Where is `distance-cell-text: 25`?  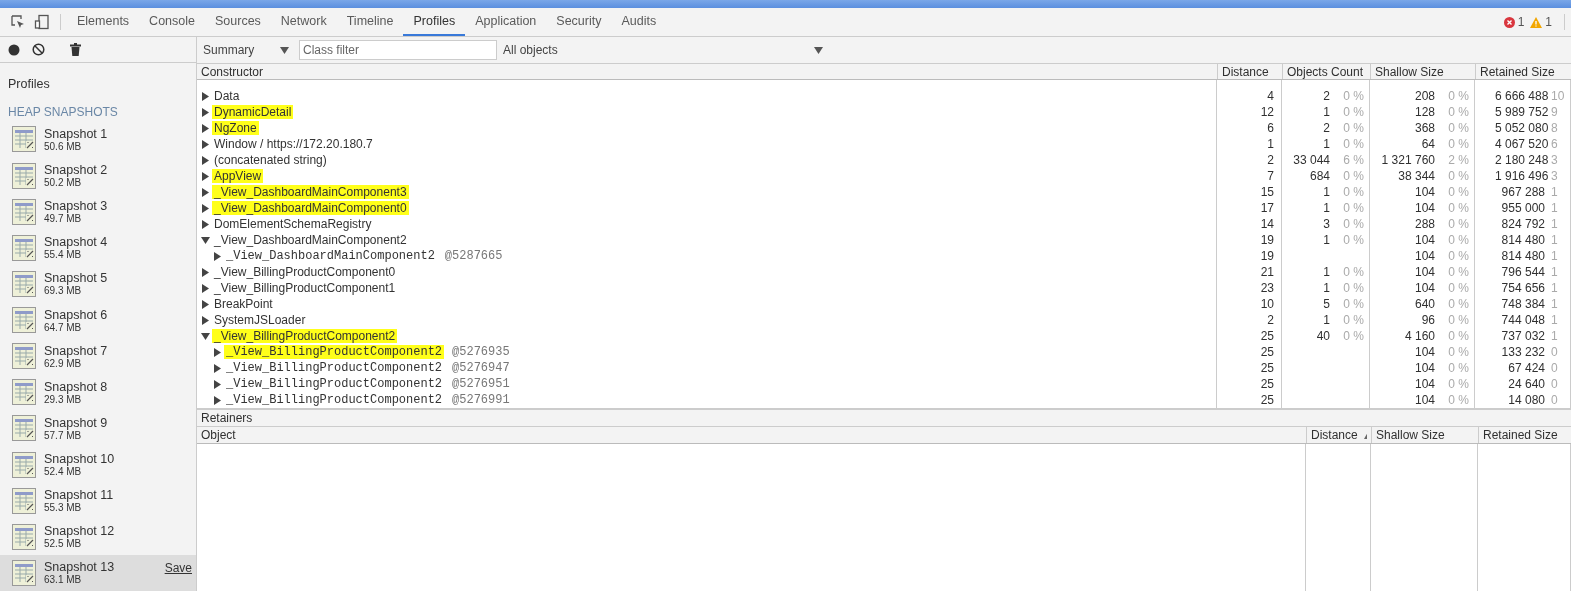 distance-cell-text: 25 is located at coordinates (1267, 384).